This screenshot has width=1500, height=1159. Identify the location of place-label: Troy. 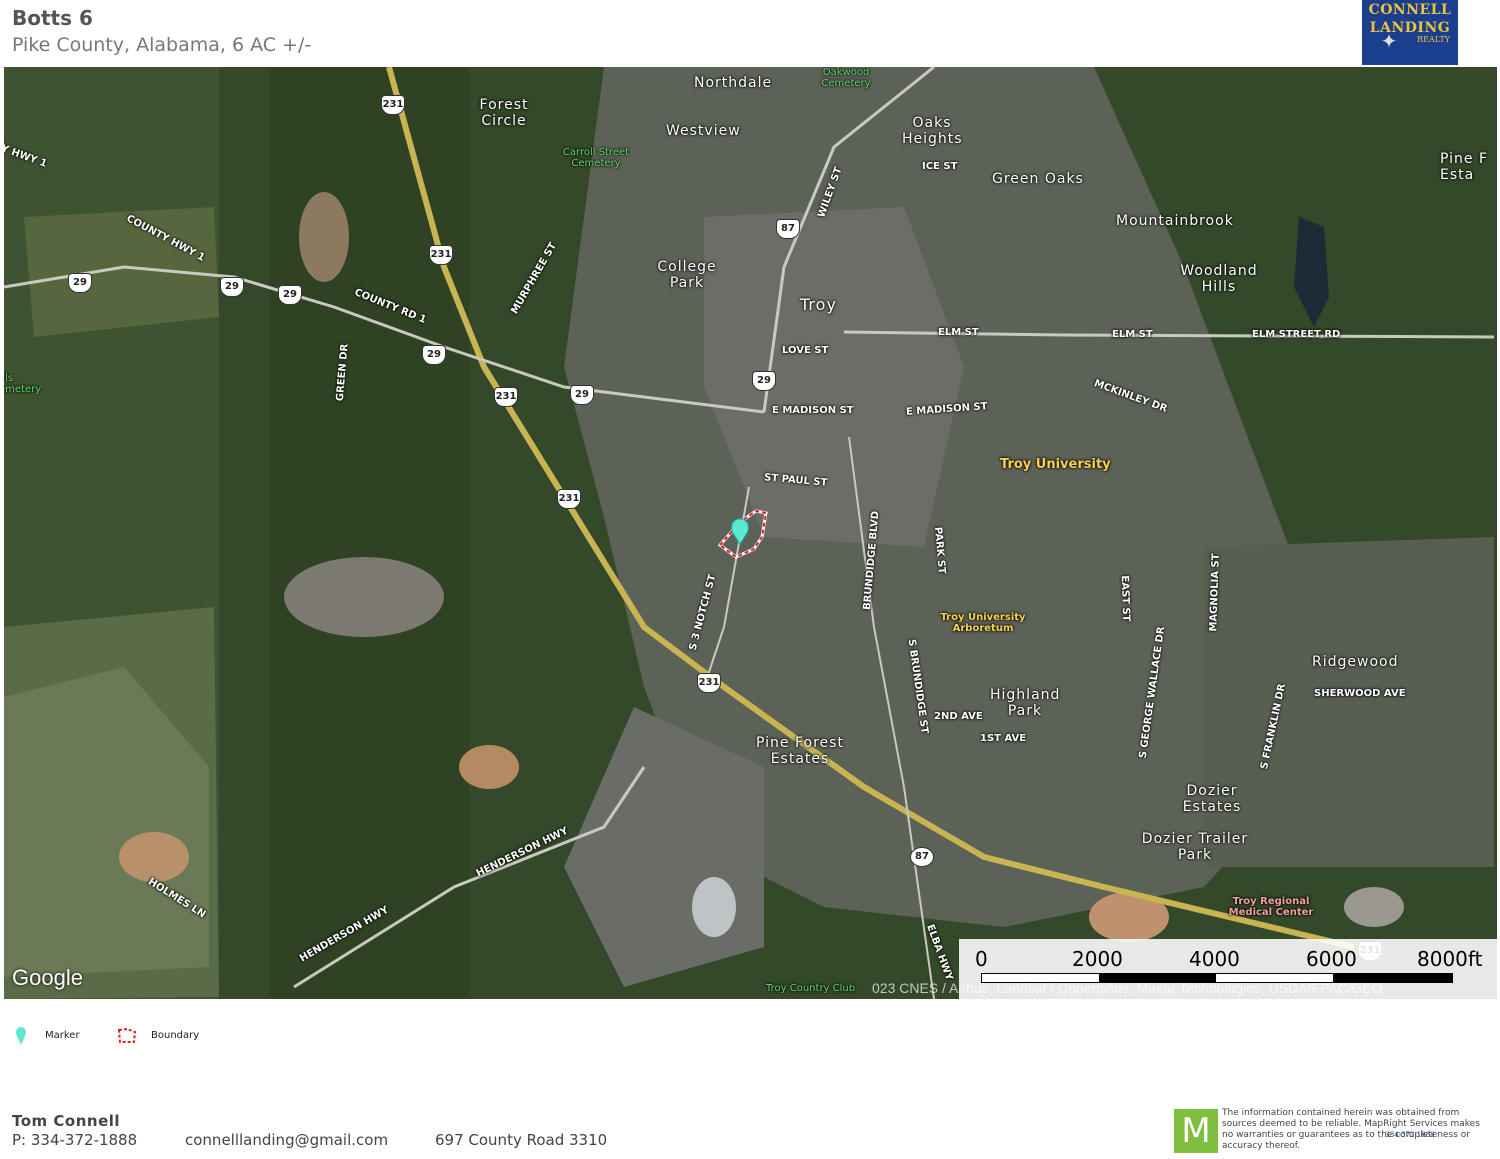
(818, 304).